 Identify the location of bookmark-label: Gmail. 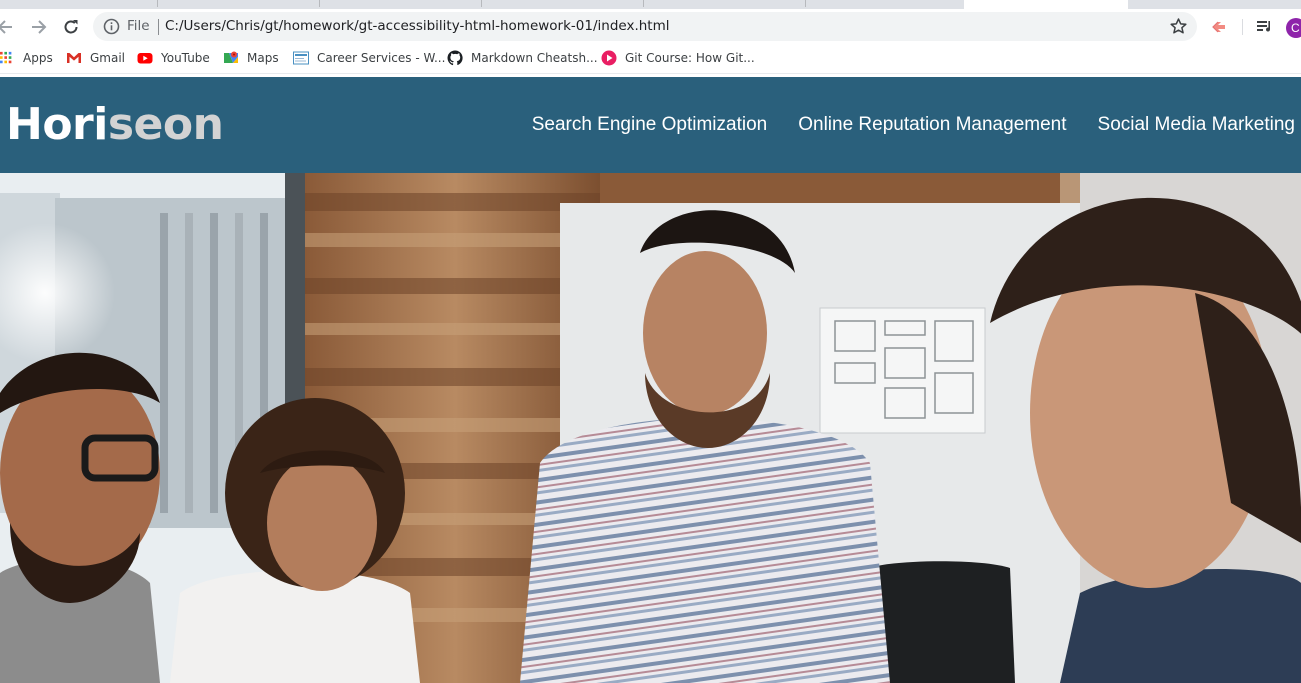
(108, 58).